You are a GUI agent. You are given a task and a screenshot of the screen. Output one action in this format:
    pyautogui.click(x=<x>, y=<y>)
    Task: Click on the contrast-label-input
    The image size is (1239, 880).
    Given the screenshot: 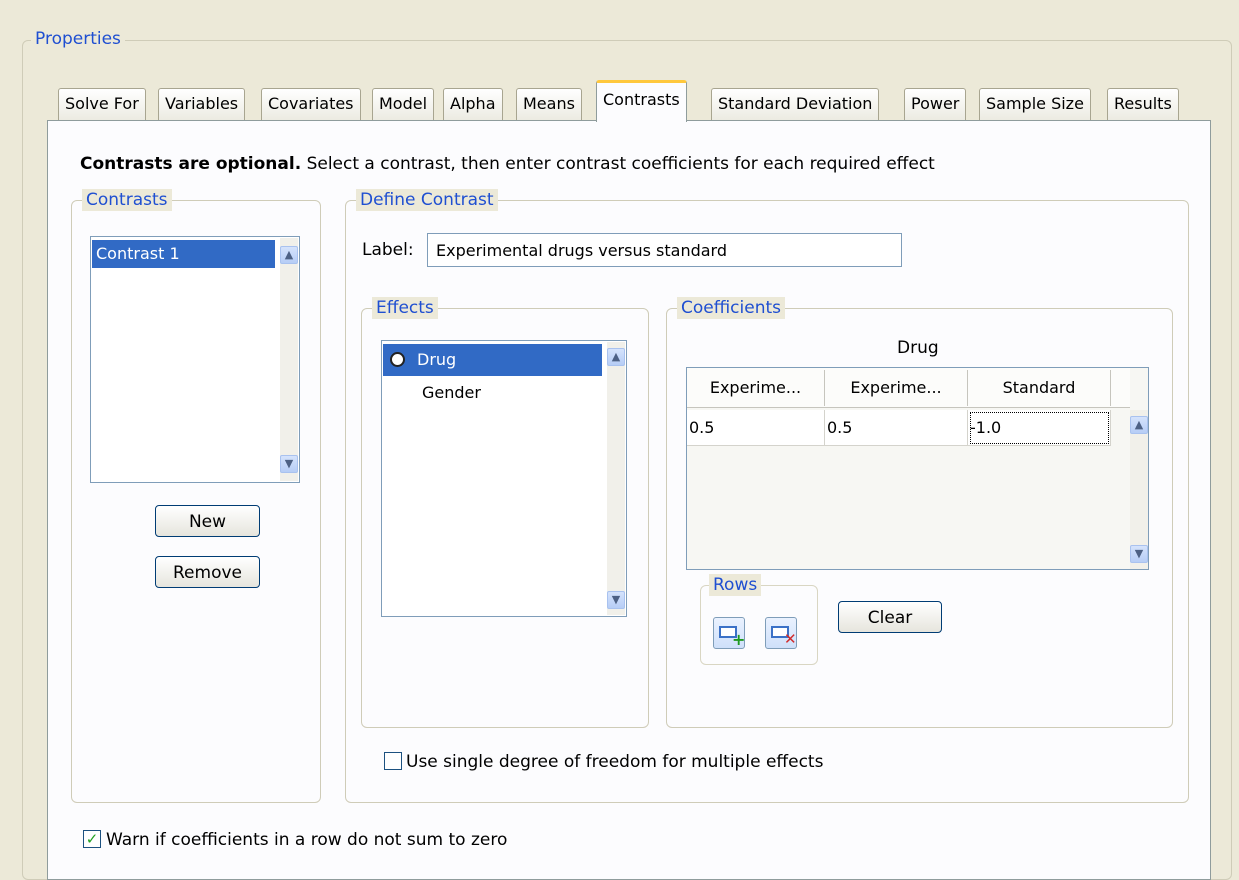 What is the action you would take?
    pyautogui.click(x=664, y=250)
    